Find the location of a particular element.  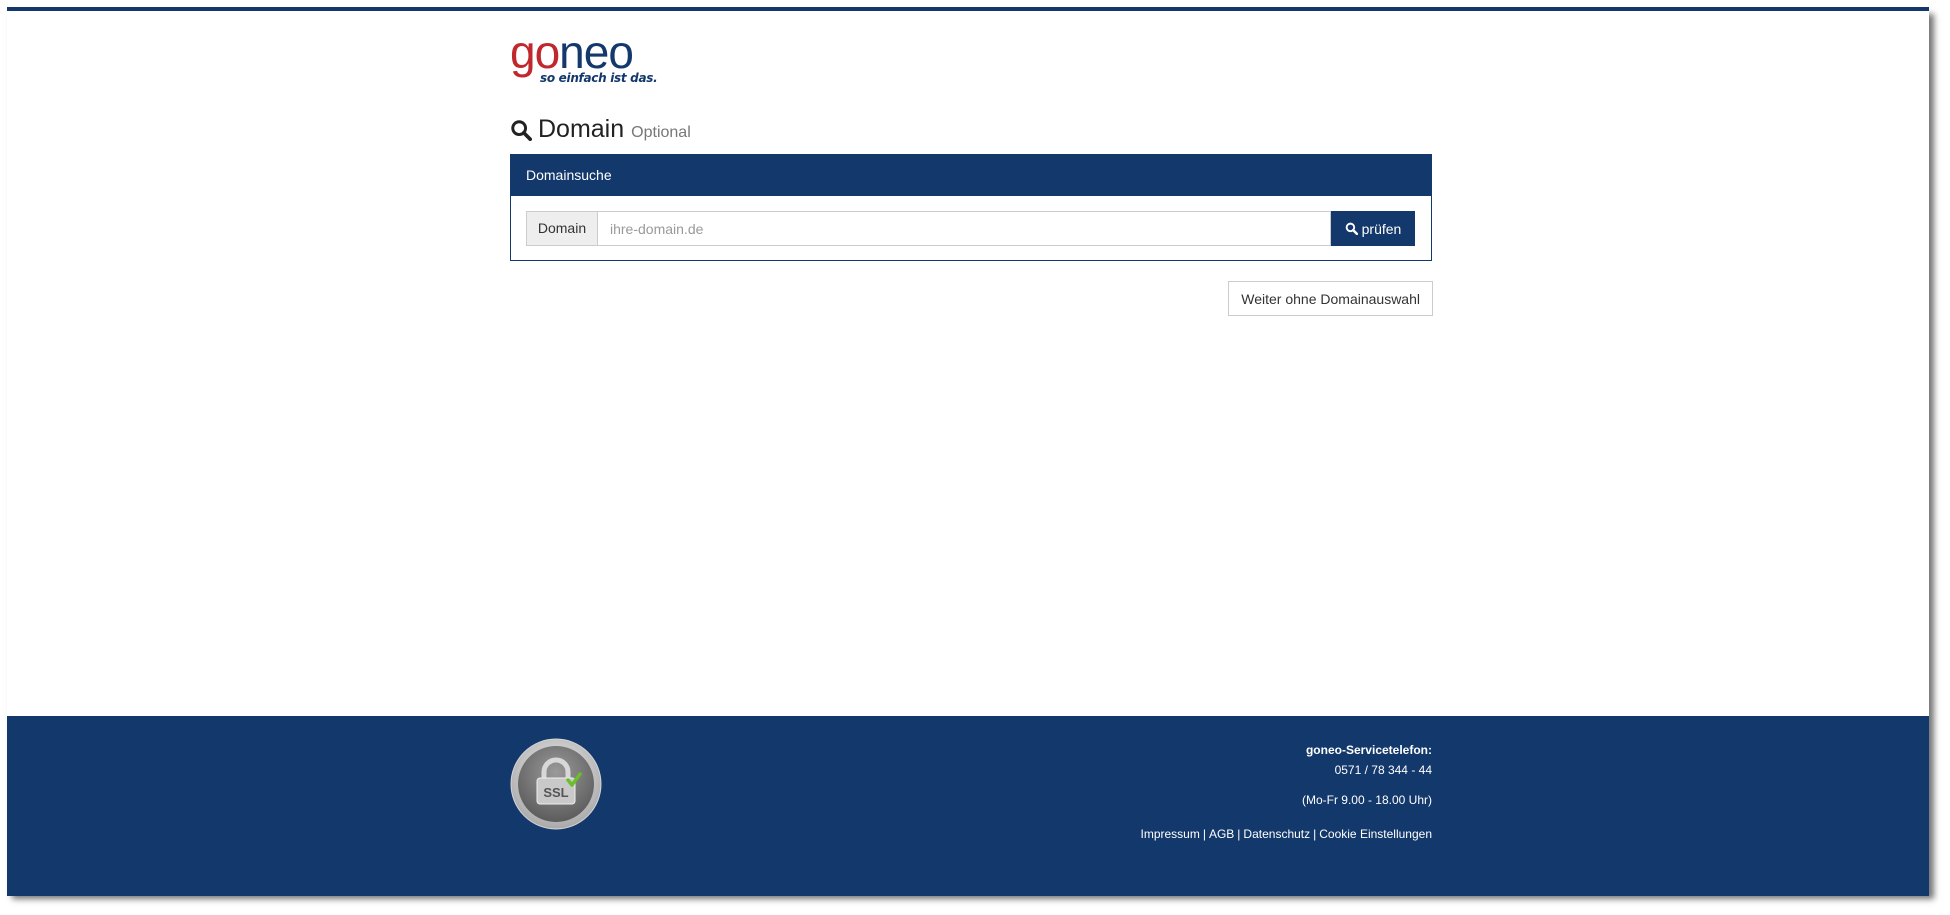

ssl-badge-icon: SSL is located at coordinates (556, 784).